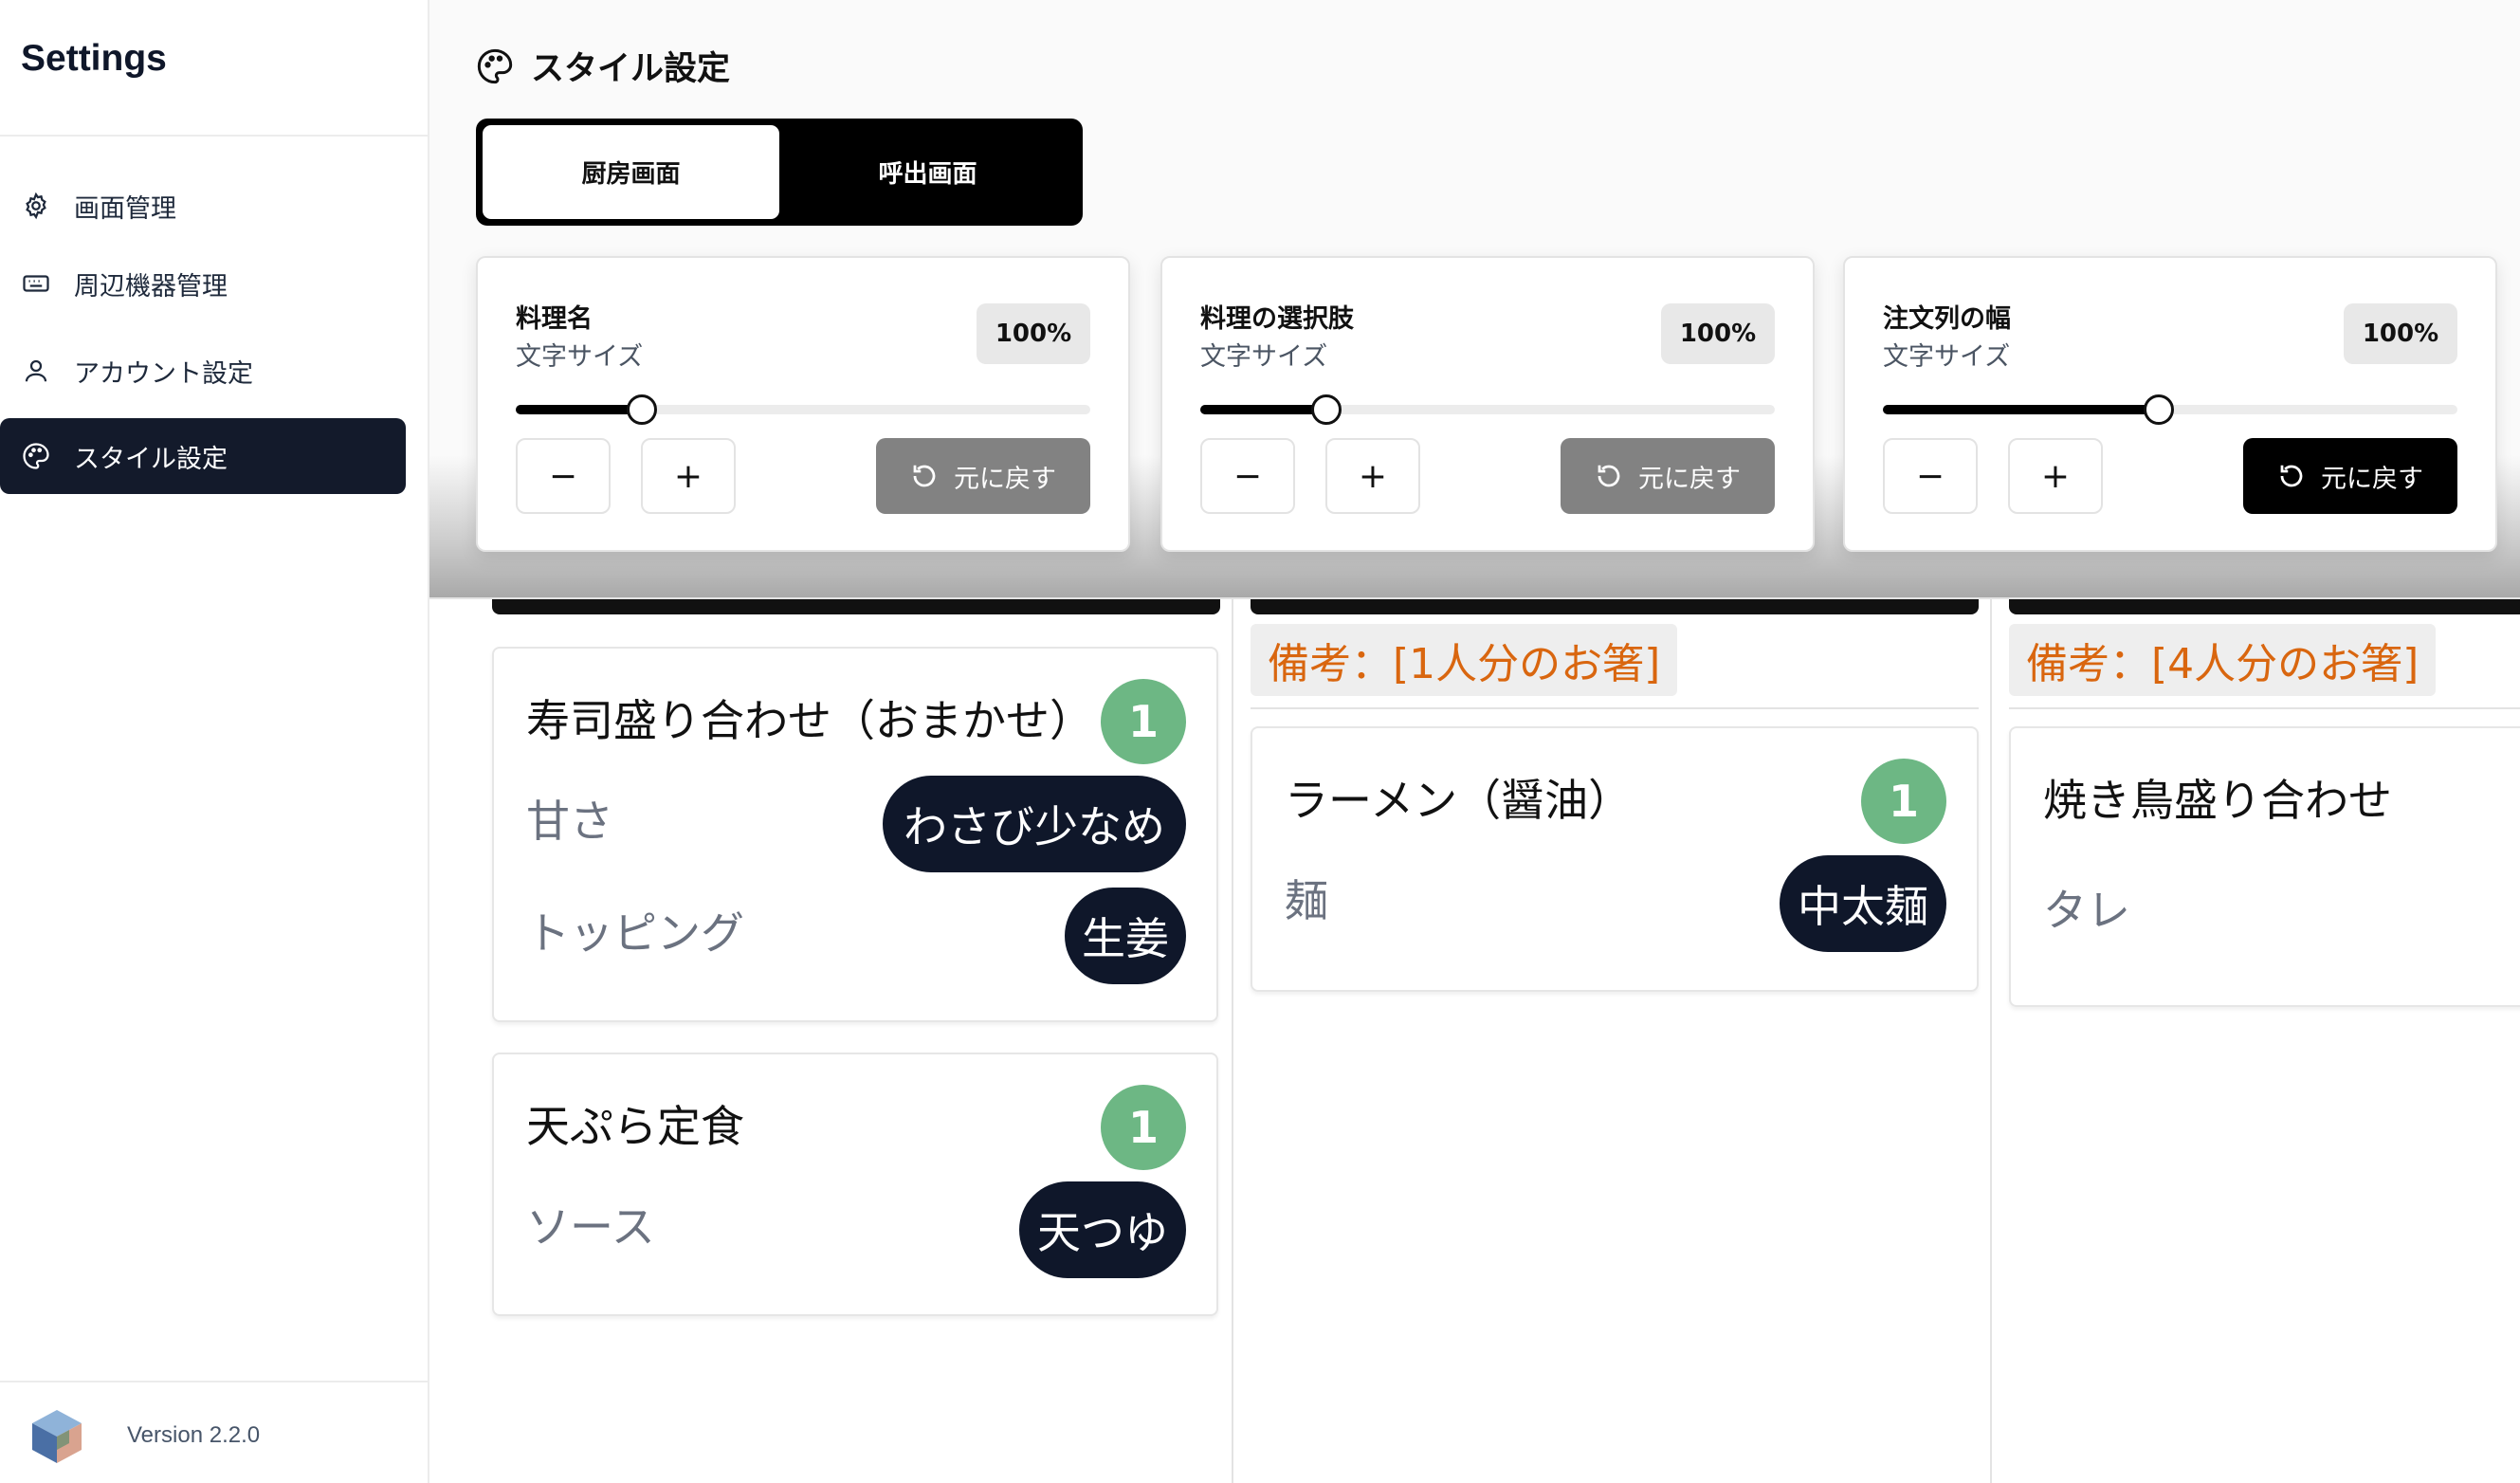 The image size is (2520, 1483). I want to click on option-label: 甘さ, so click(569, 821).